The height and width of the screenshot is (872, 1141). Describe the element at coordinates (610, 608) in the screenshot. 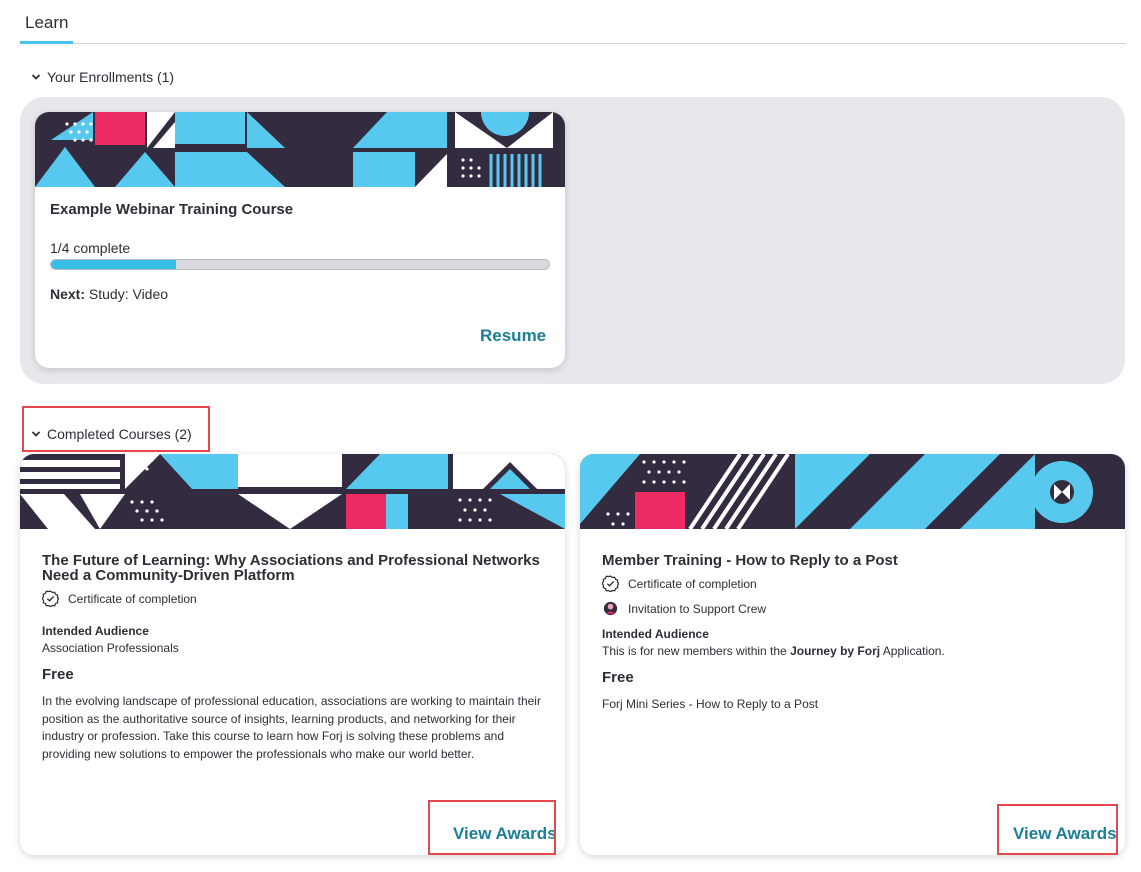

I see `support-crew-badge-icon` at that location.